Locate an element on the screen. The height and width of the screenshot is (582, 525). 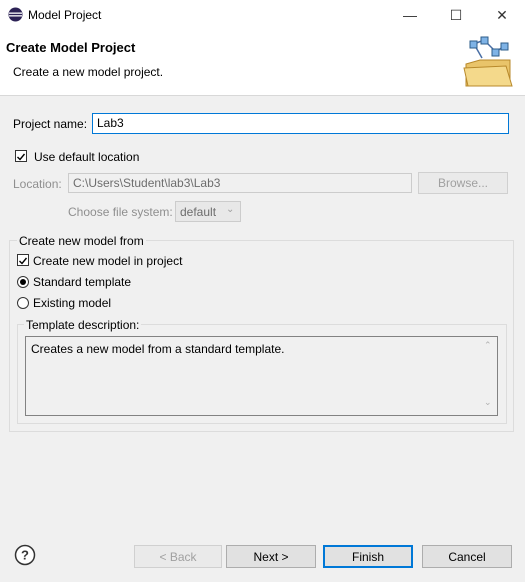
finish-button: Finish is located at coordinates (368, 556).